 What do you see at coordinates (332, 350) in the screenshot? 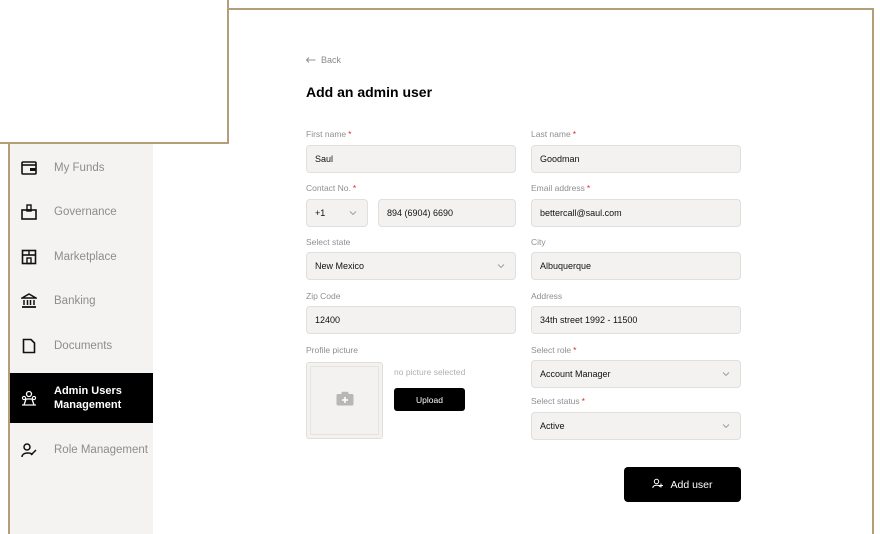
I see `profile-picture-label: Profile picture` at bounding box center [332, 350].